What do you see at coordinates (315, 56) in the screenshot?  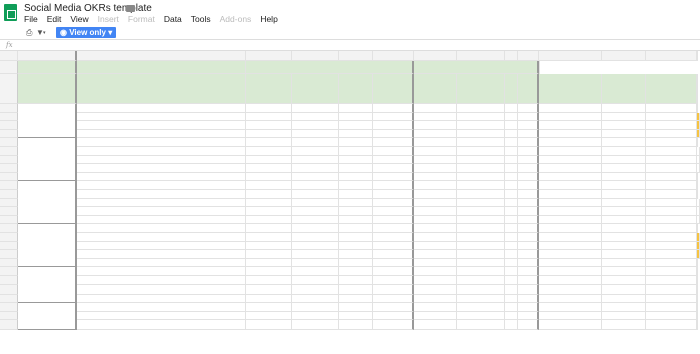 I see `column-header-d` at bounding box center [315, 56].